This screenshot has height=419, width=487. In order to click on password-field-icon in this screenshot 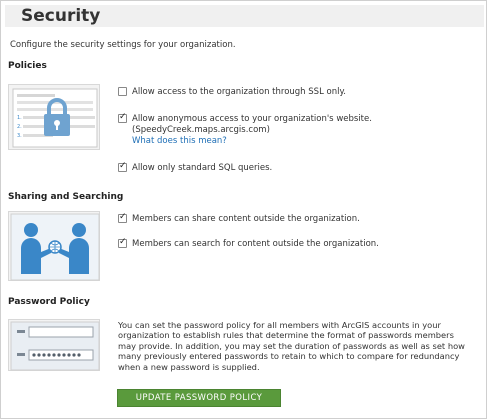, I will do `click(55, 346)`.